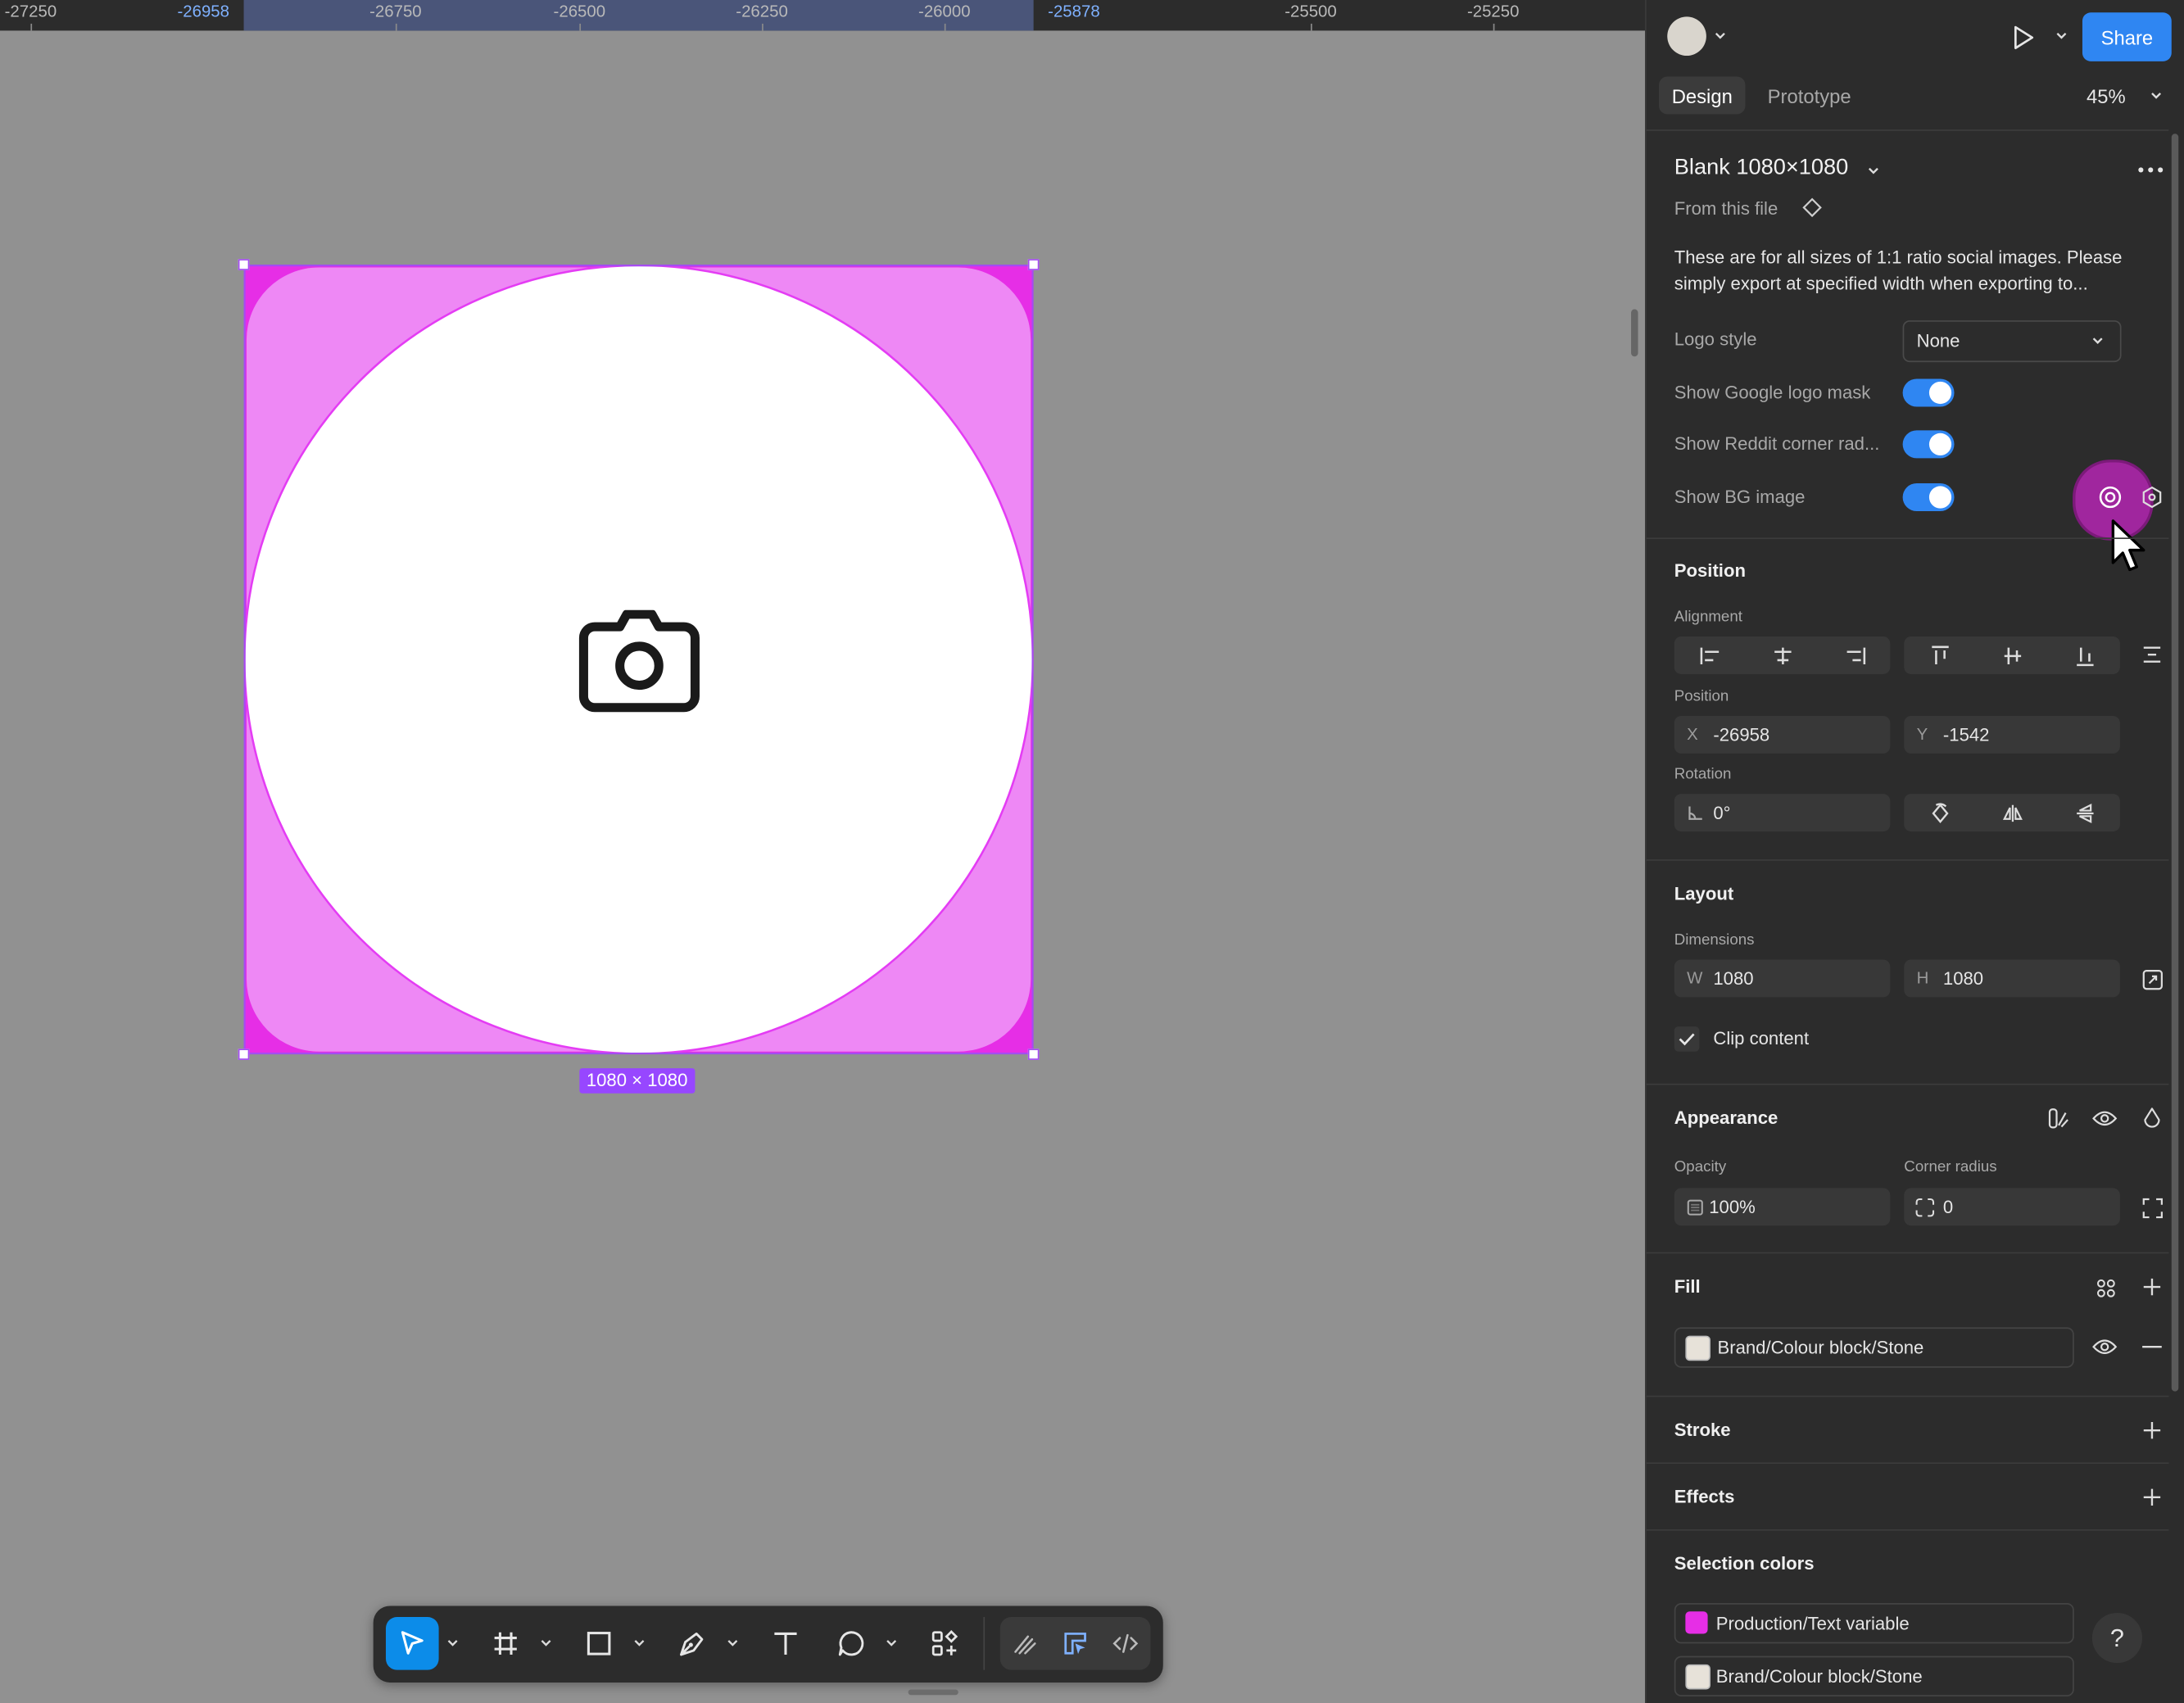  What do you see at coordinates (1702, 95) in the screenshot?
I see `tab-design: Design` at bounding box center [1702, 95].